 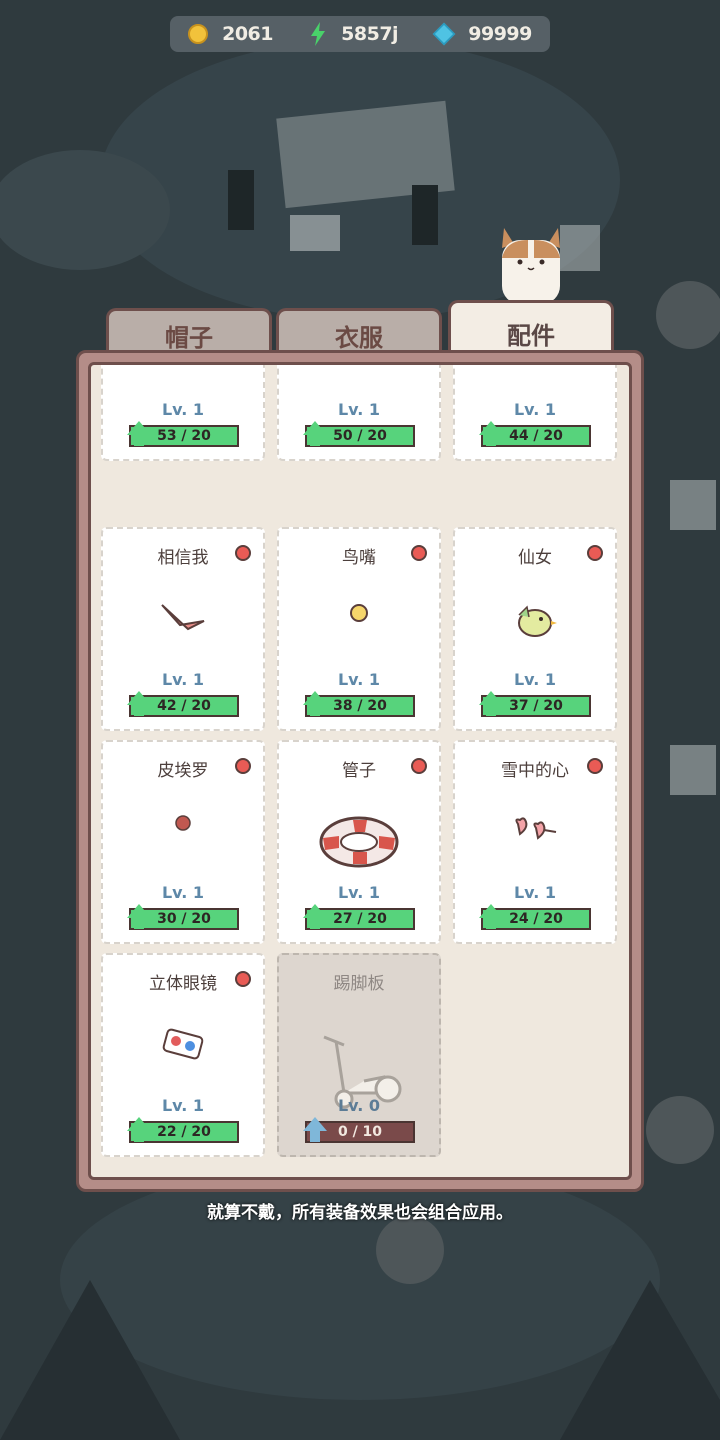 I want to click on item-card: 踢脚板 Lv. 0 0 / 10, so click(x=359, y=1055).